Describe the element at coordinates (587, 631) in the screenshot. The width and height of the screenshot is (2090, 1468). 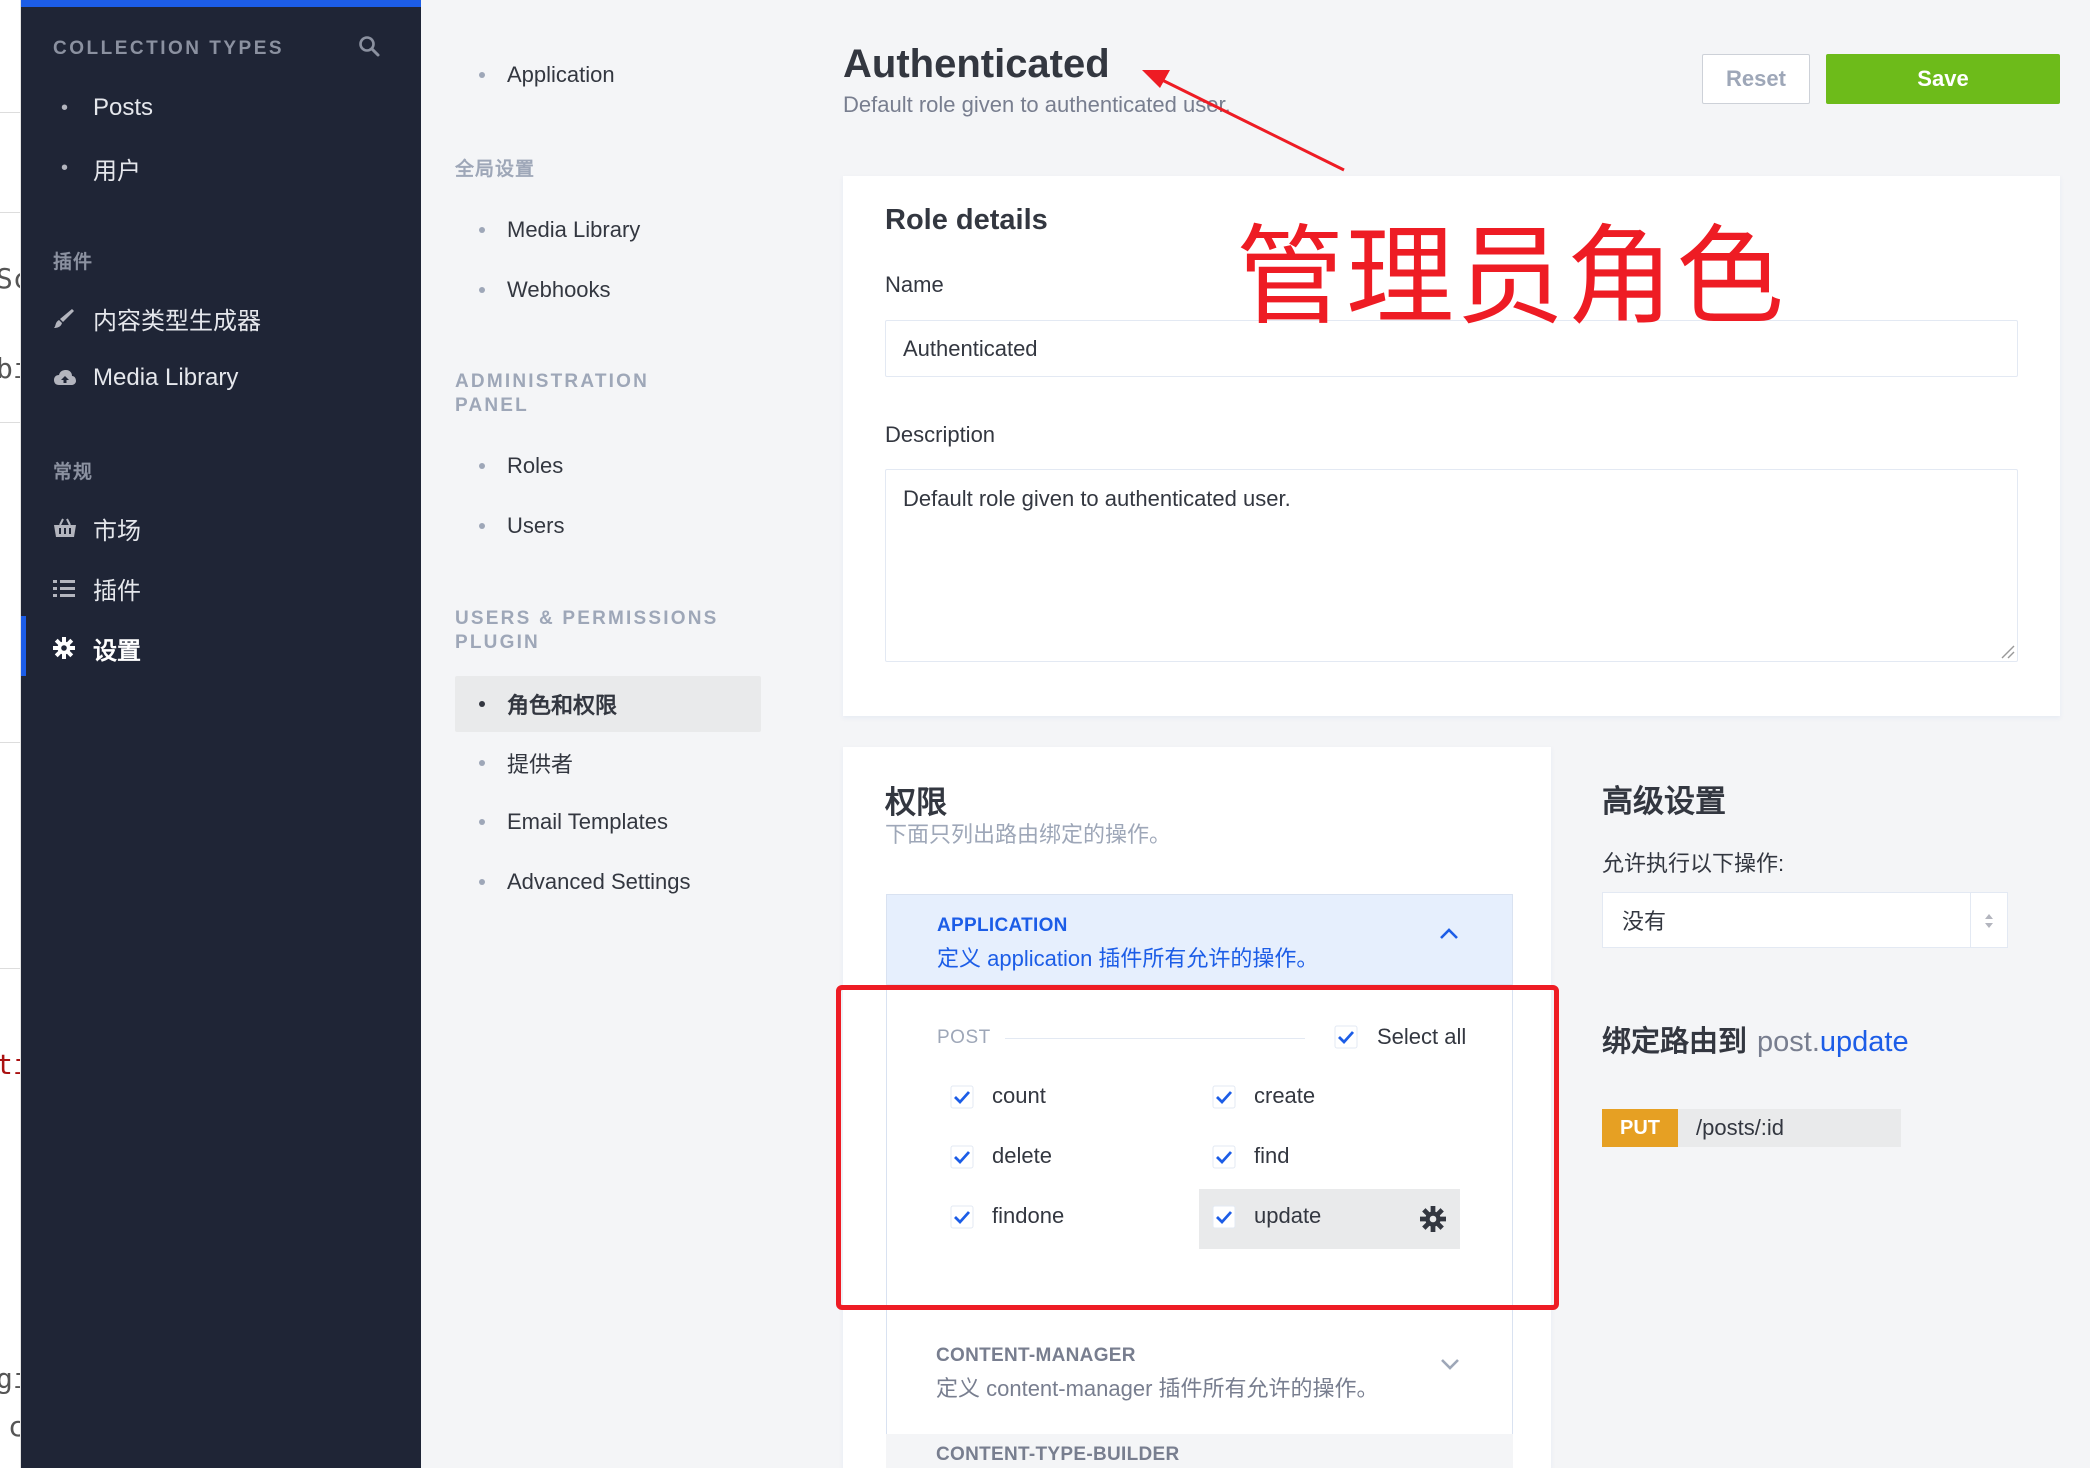
I see `users-permissions-heading: USERS & PERMISSIONS PLUGIN` at that location.